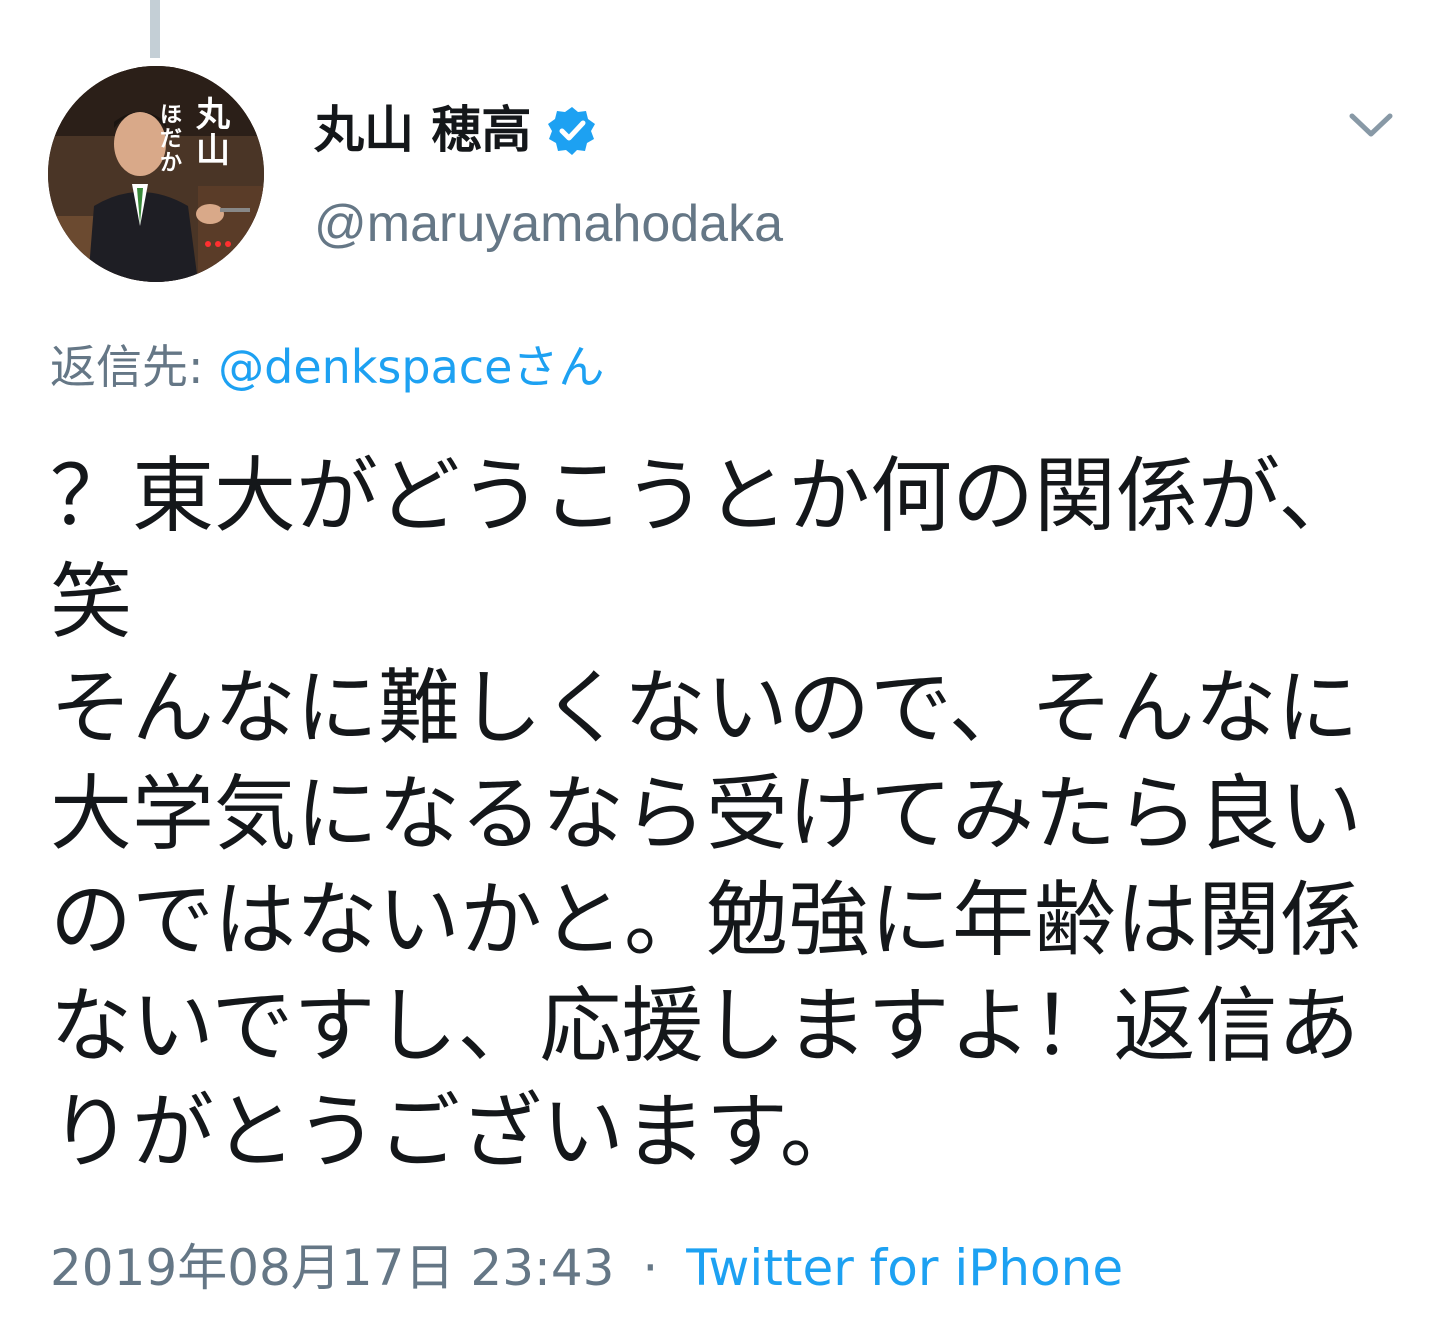  I want to click on tweet-timestamp: 2019年08月17日 23:43, so click(332, 1268).